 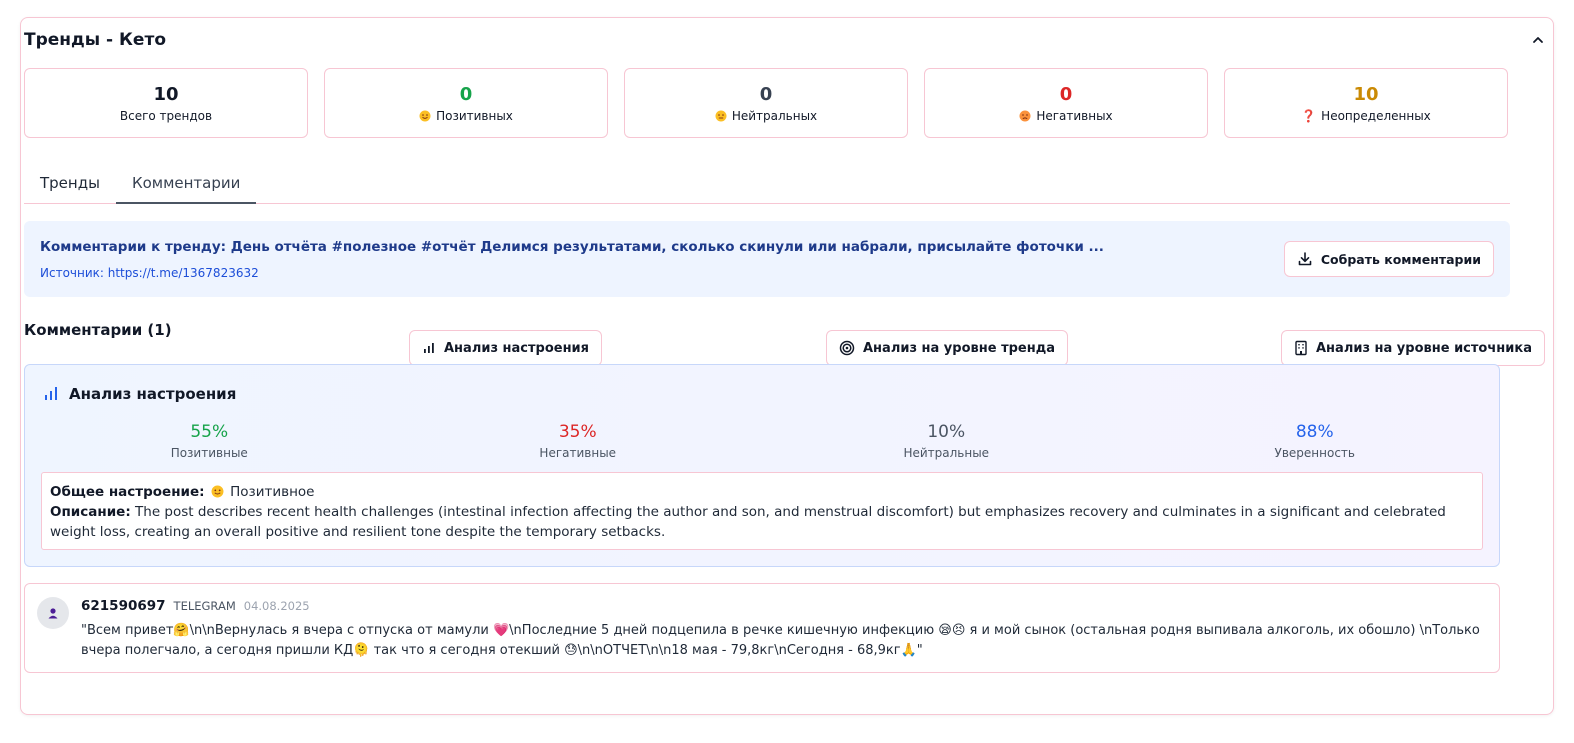 I want to click on overall-mood-value: Позитивное, so click(x=272, y=492).